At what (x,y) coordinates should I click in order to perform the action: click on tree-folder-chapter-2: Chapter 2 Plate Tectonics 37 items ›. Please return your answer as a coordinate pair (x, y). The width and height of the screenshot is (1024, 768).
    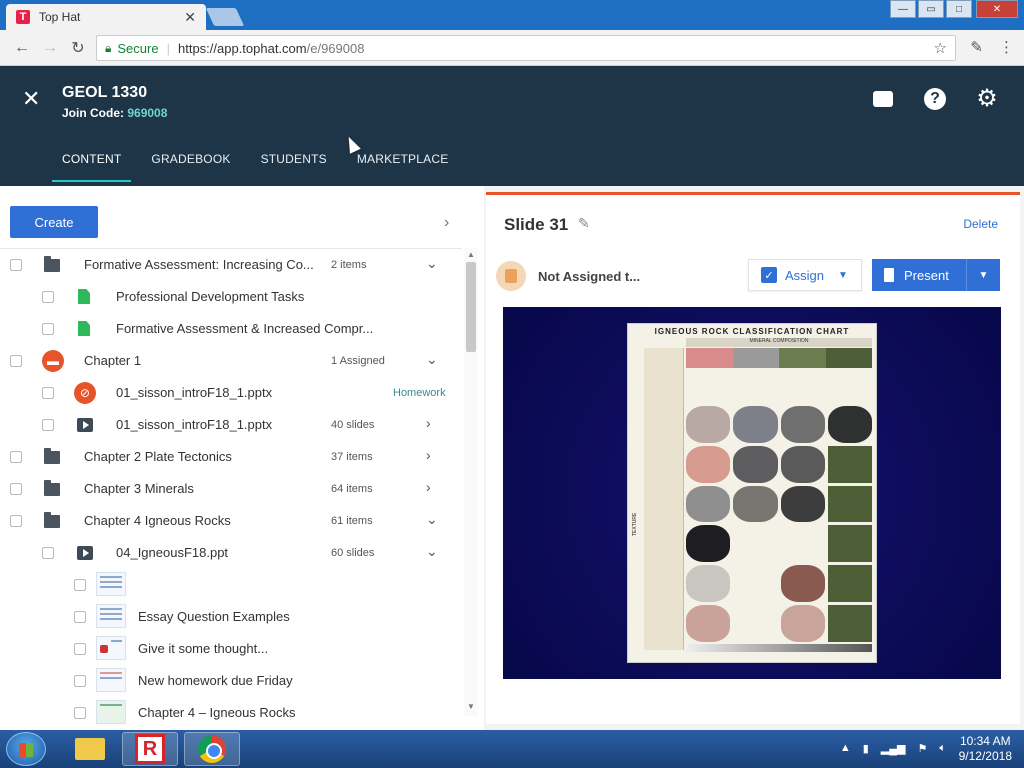
    Looking at the image, I should click on (231, 457).